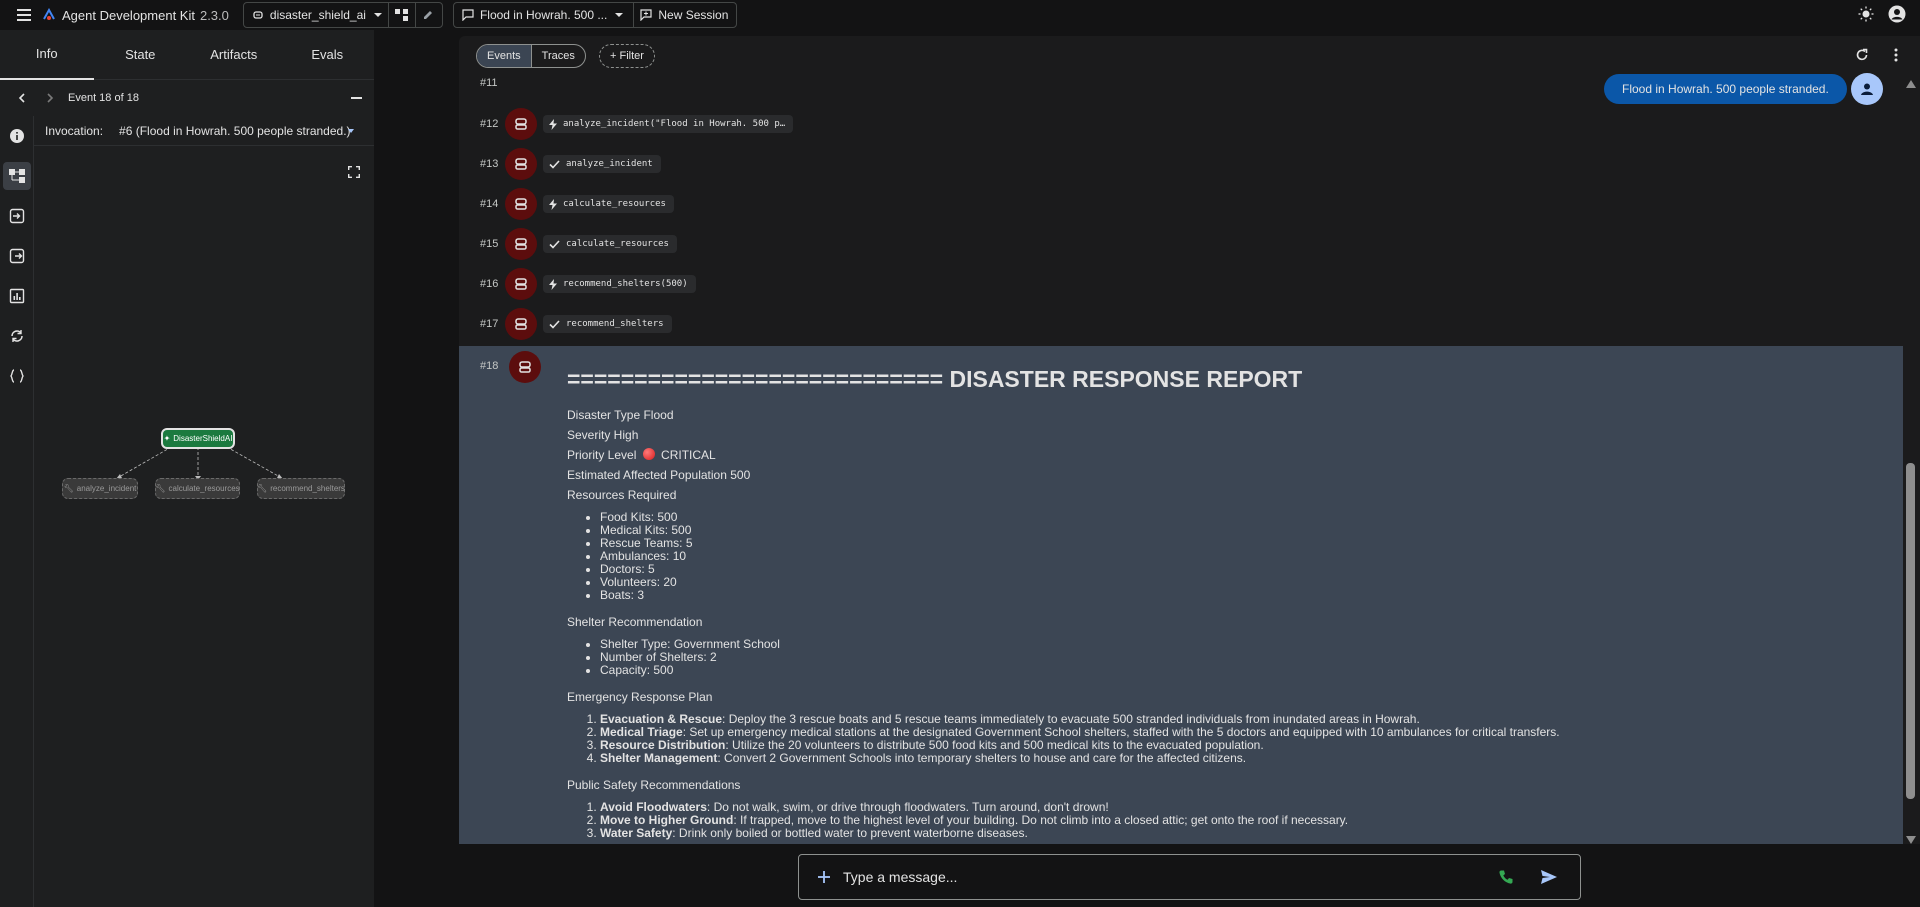 Image resolution: width=1920 pixels, height=907 pixels. Describe the element at coordinates (602, 164) in the screenshot. I see `function-response-chip: analyze_incident` at that location.